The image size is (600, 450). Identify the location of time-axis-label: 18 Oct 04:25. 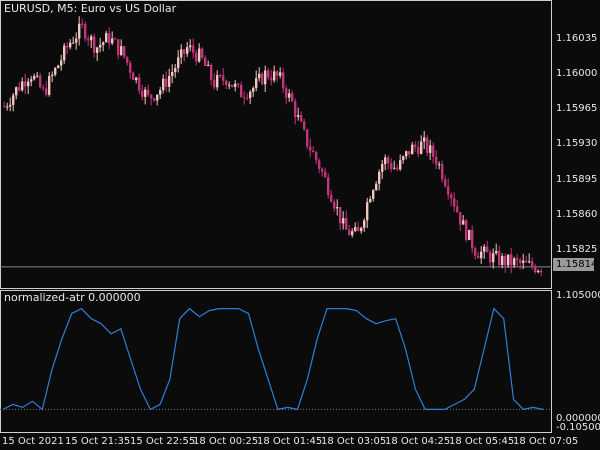
(418, 441).